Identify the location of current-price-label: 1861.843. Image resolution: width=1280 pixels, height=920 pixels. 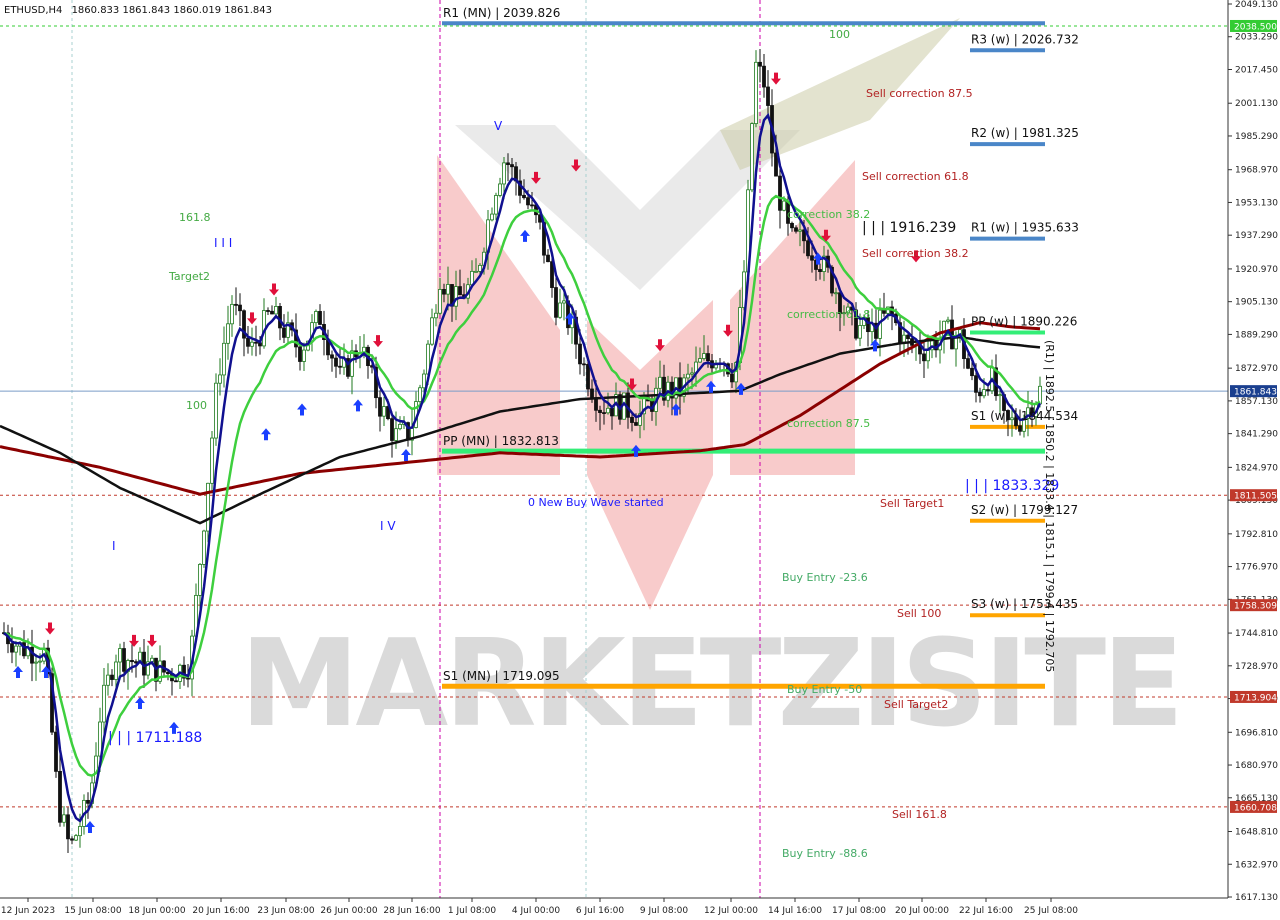
(1255, 393).